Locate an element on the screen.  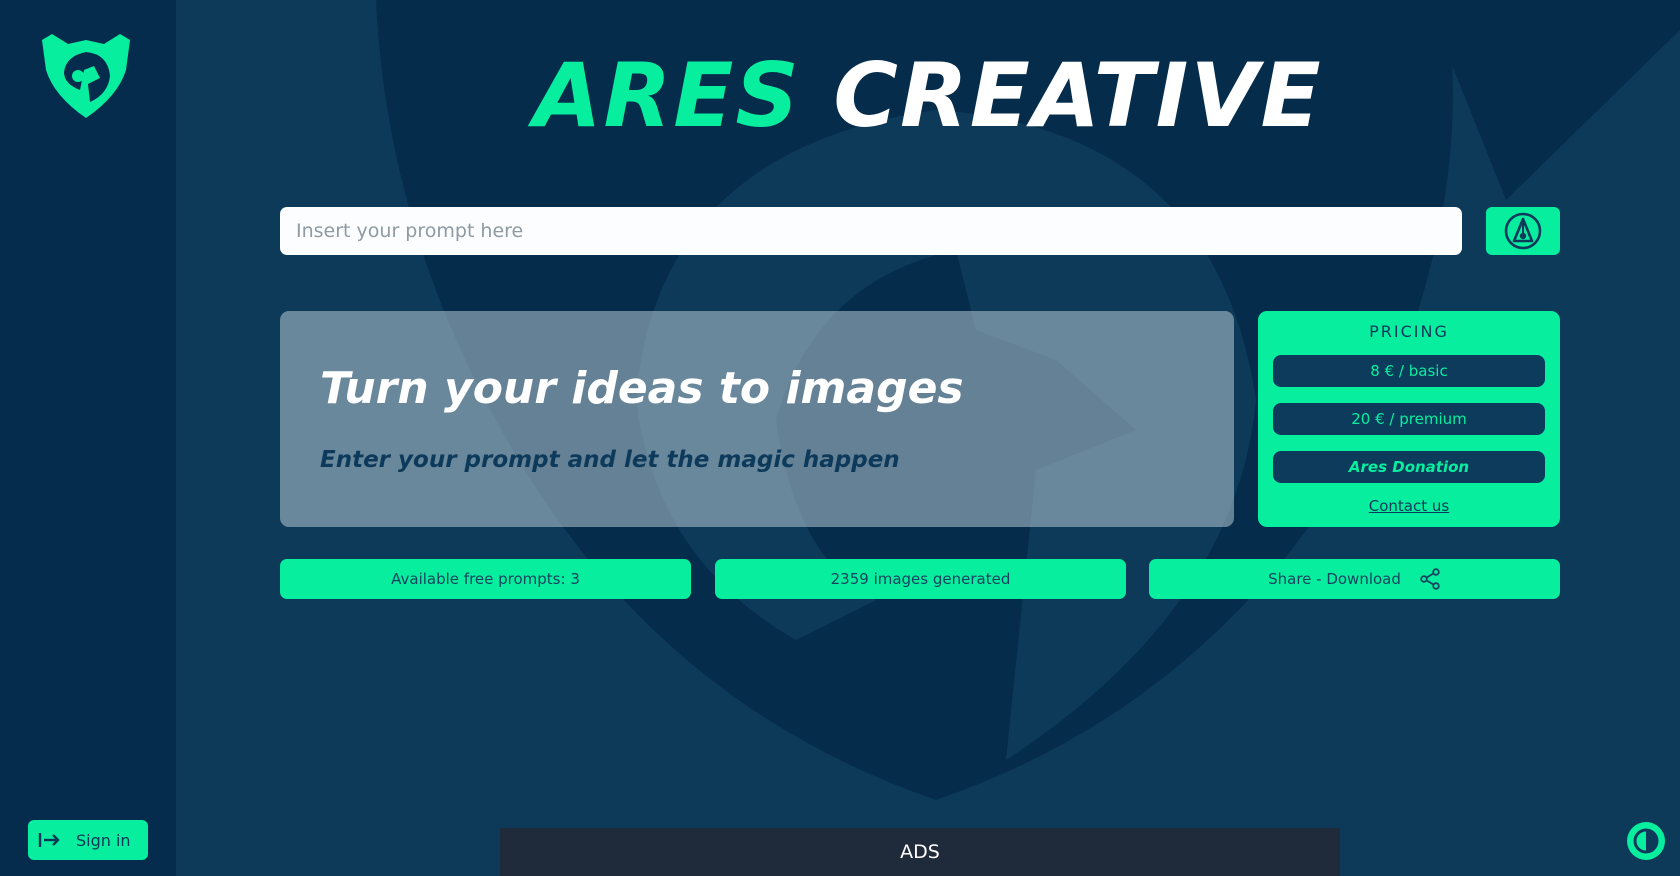
share-download-button: Share - Download is located at coordinates (1354, 579).